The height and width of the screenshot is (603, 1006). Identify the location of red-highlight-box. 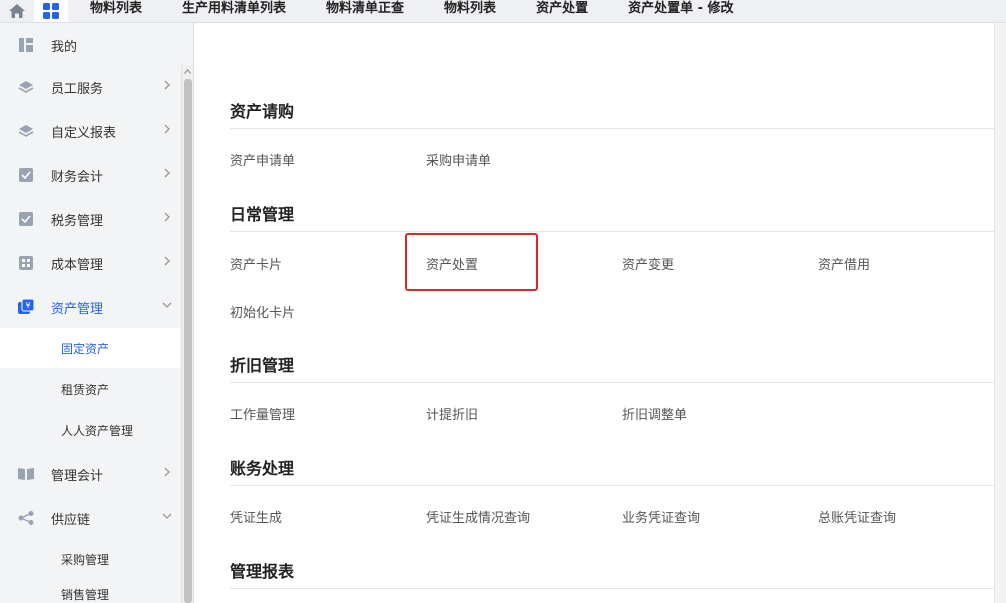
(471, 262).